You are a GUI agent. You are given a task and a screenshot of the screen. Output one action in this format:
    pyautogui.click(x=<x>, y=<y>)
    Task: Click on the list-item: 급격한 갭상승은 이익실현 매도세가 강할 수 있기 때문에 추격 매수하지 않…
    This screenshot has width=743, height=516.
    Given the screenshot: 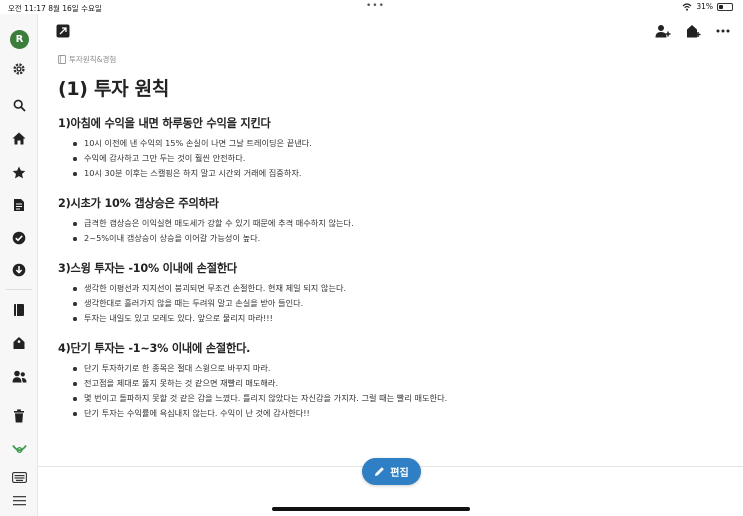 What is the action you would take?
    pyautogui.click(x=388, y=223)
    